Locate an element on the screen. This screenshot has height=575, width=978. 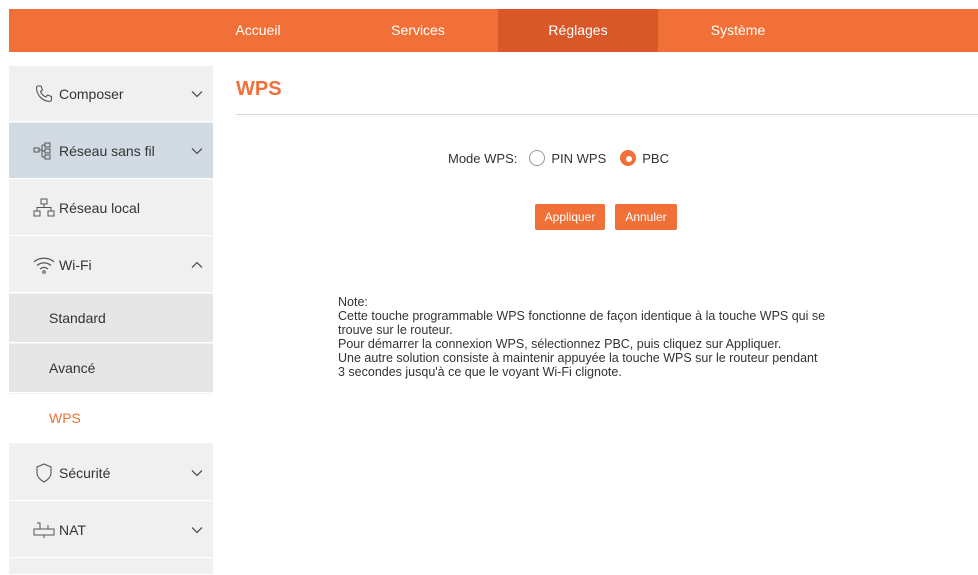
radio-pbc: PBC is located at coordinates (644, 158).